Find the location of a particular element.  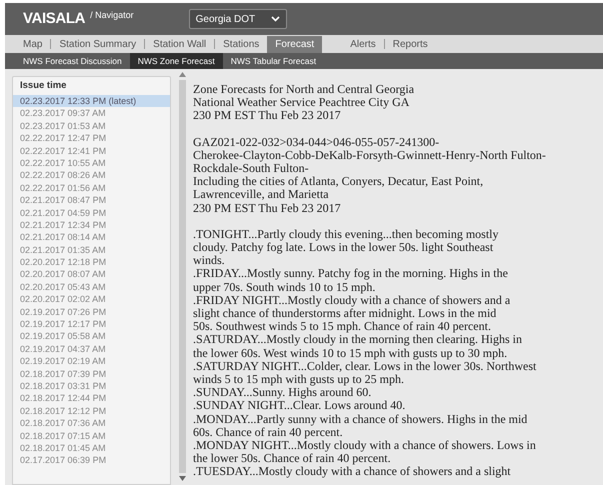

issue-time-item: 02.21.2017 01:35 AM is located at coordinates (91, 250).